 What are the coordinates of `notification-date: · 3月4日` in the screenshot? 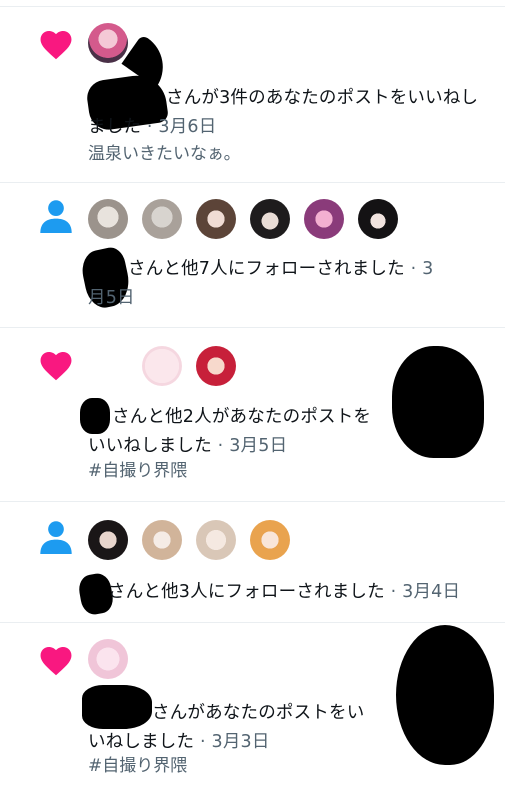 It's located at (425, 592).